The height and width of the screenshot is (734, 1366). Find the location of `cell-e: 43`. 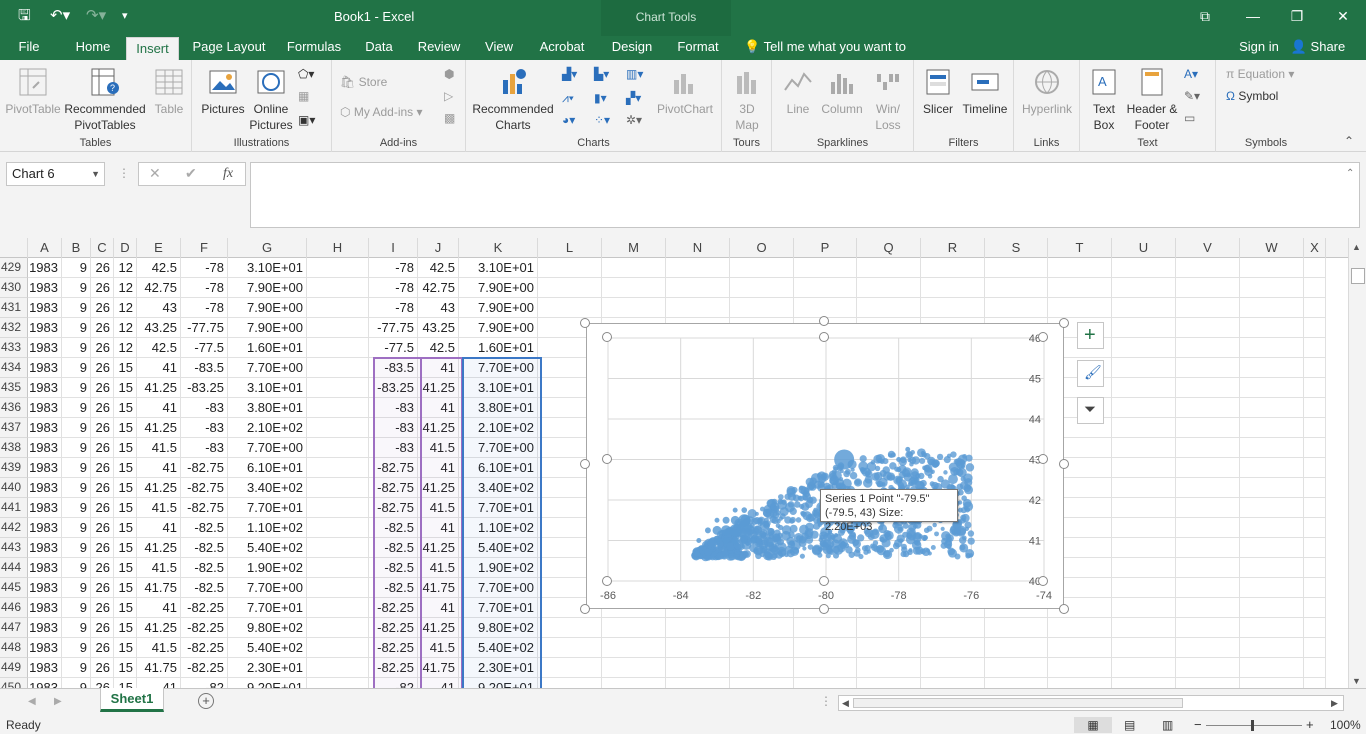

cell-e: 43 is located at coordinates (159, 308).